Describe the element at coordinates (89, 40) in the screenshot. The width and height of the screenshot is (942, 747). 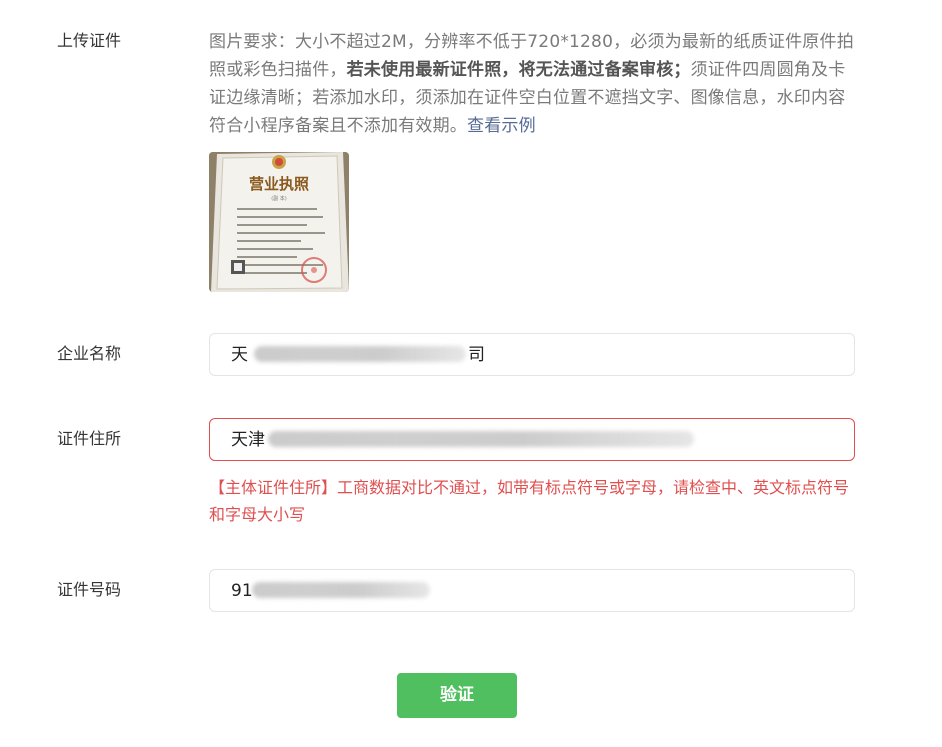
I see `upload-label: 上传证件` at that location.